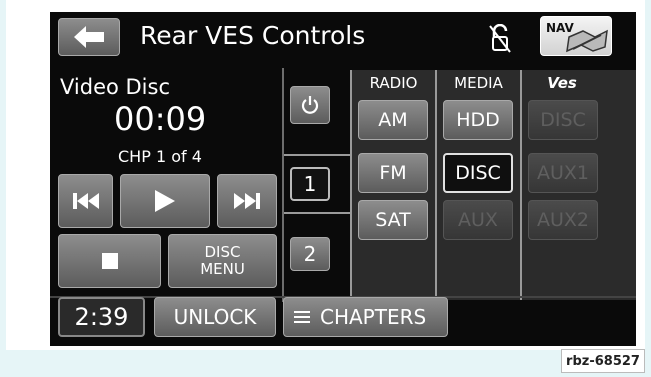  Describe the element at coordinates (563, 120) in the screenshot. I see `ves-disc-button: DISC` at that location.